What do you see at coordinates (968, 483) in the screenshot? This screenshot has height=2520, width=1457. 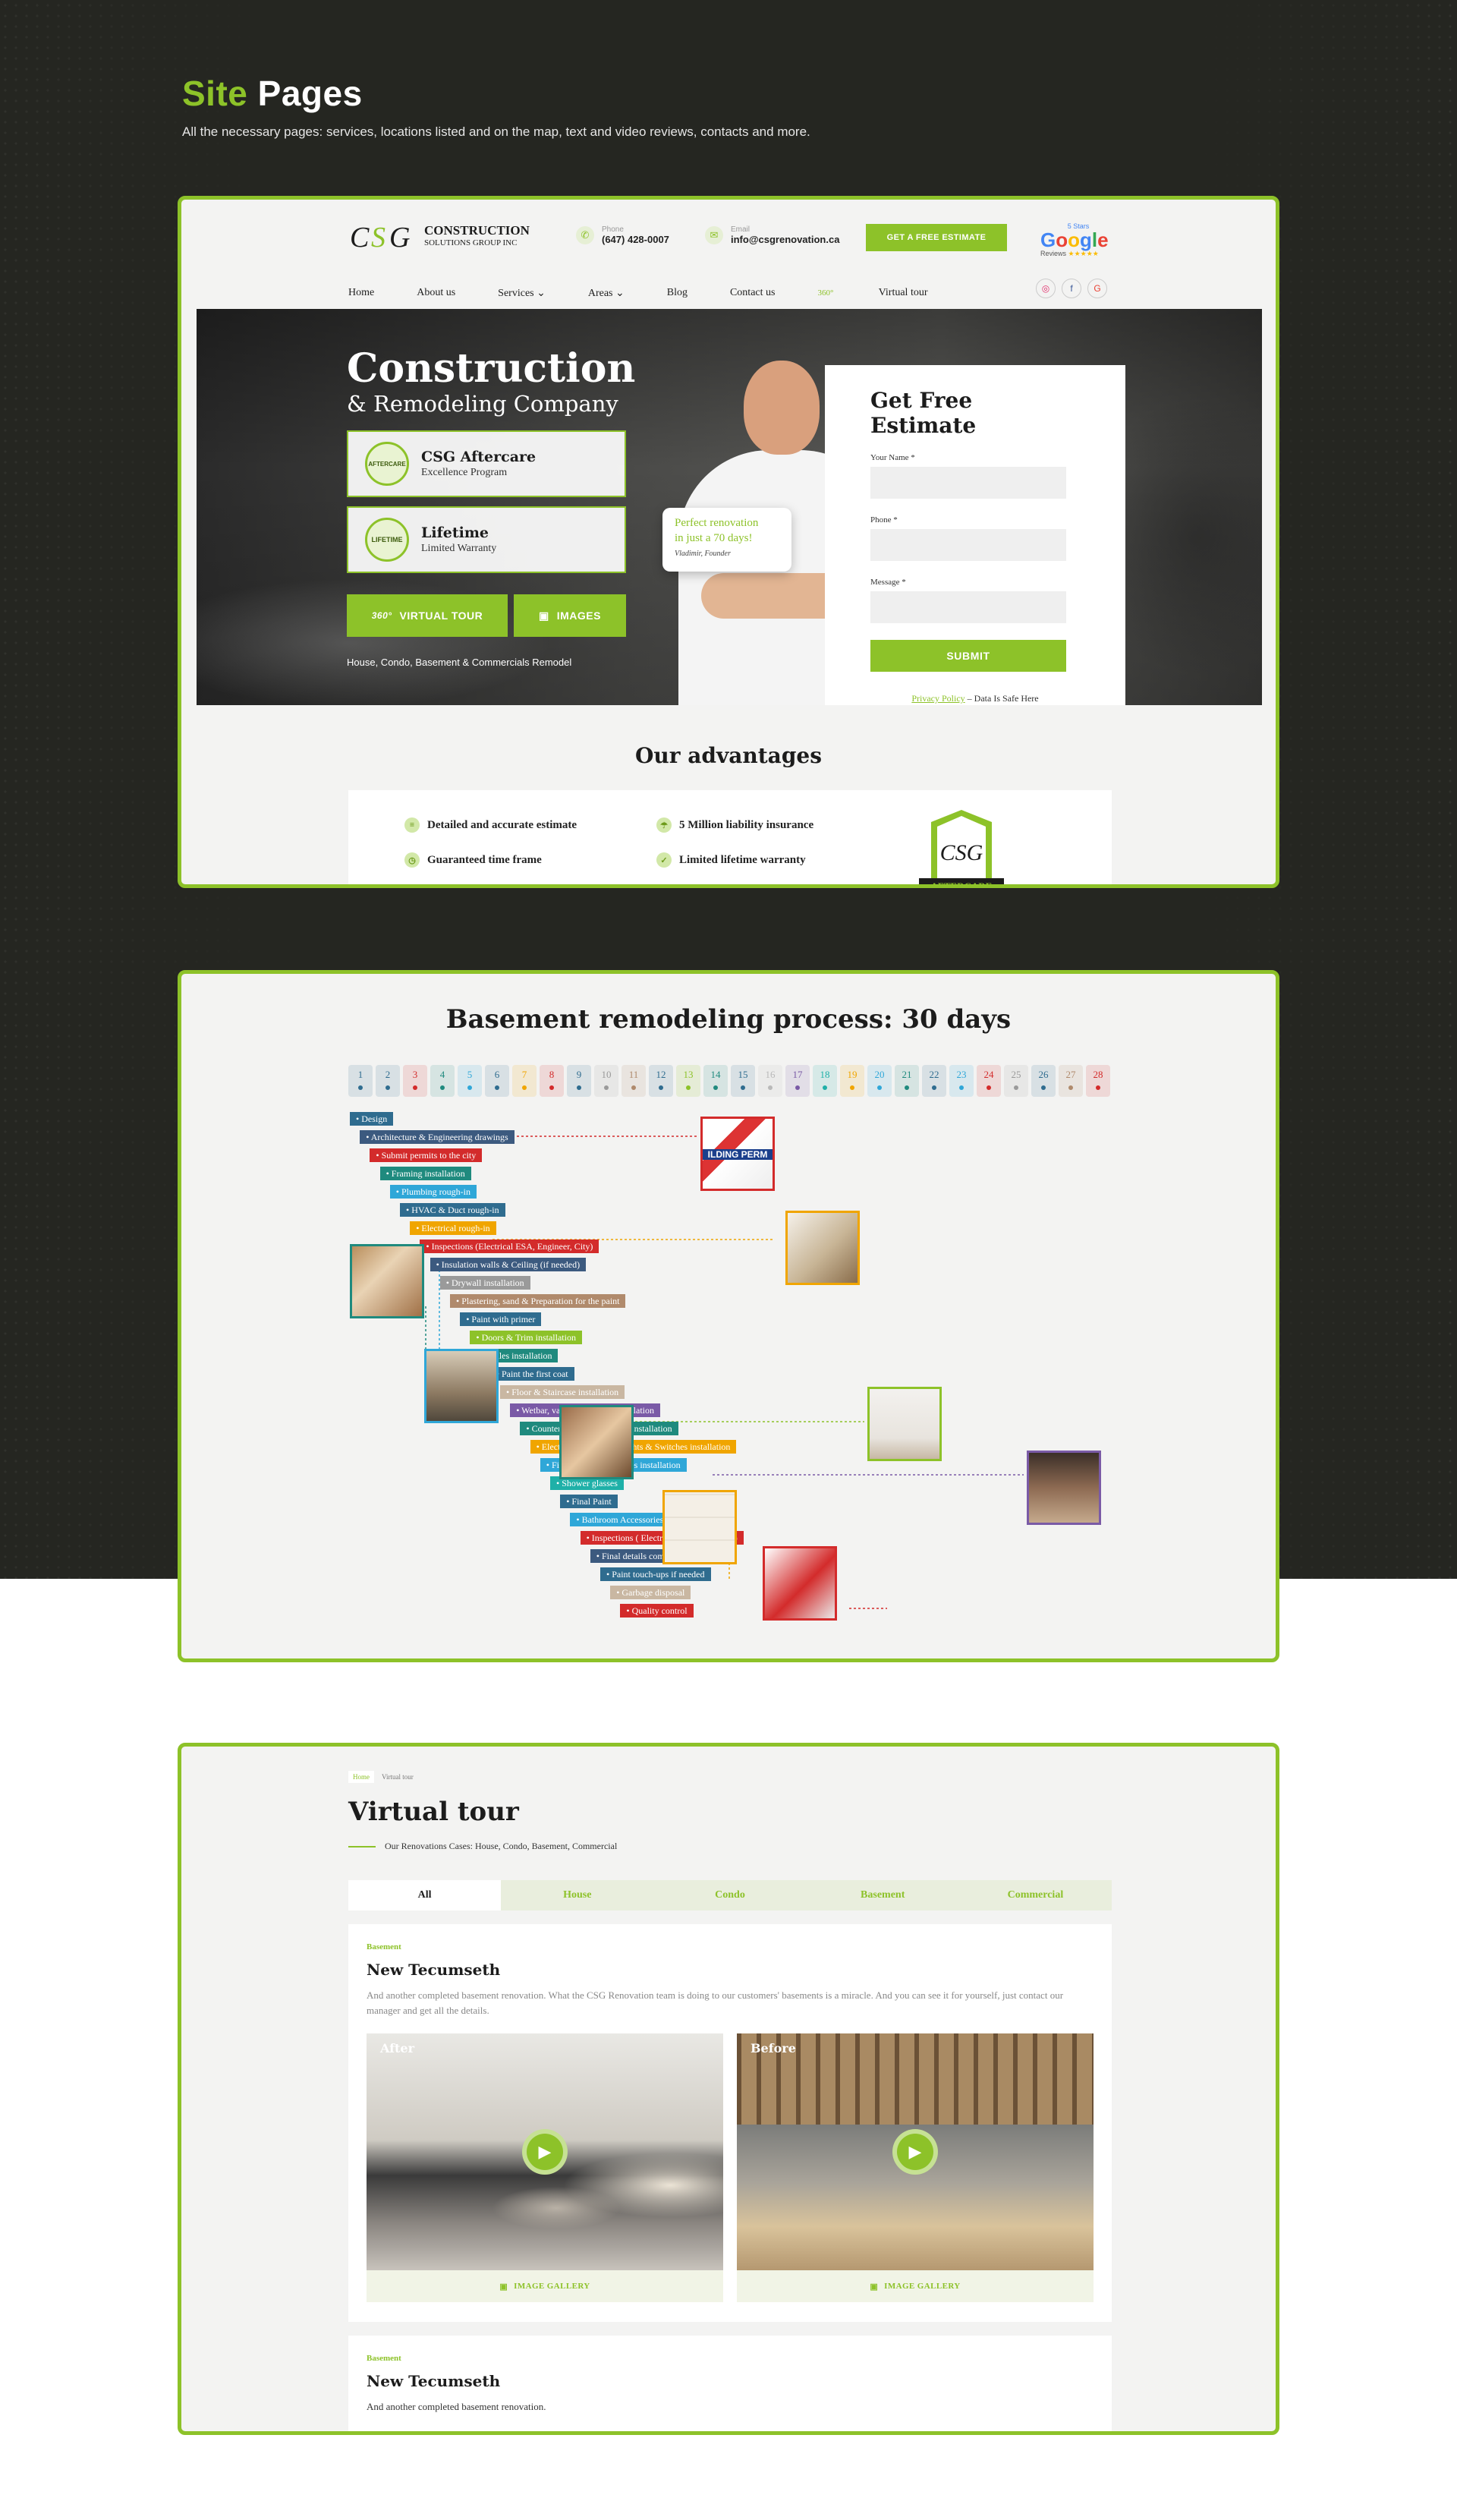 I see `name-input` at bounding box center [968, 483].